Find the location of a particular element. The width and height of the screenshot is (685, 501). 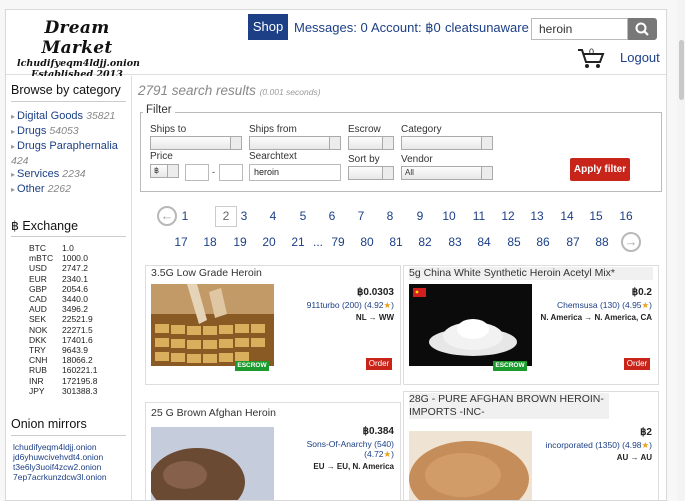

next-page-icon: → is located at coordinates (631, 242).